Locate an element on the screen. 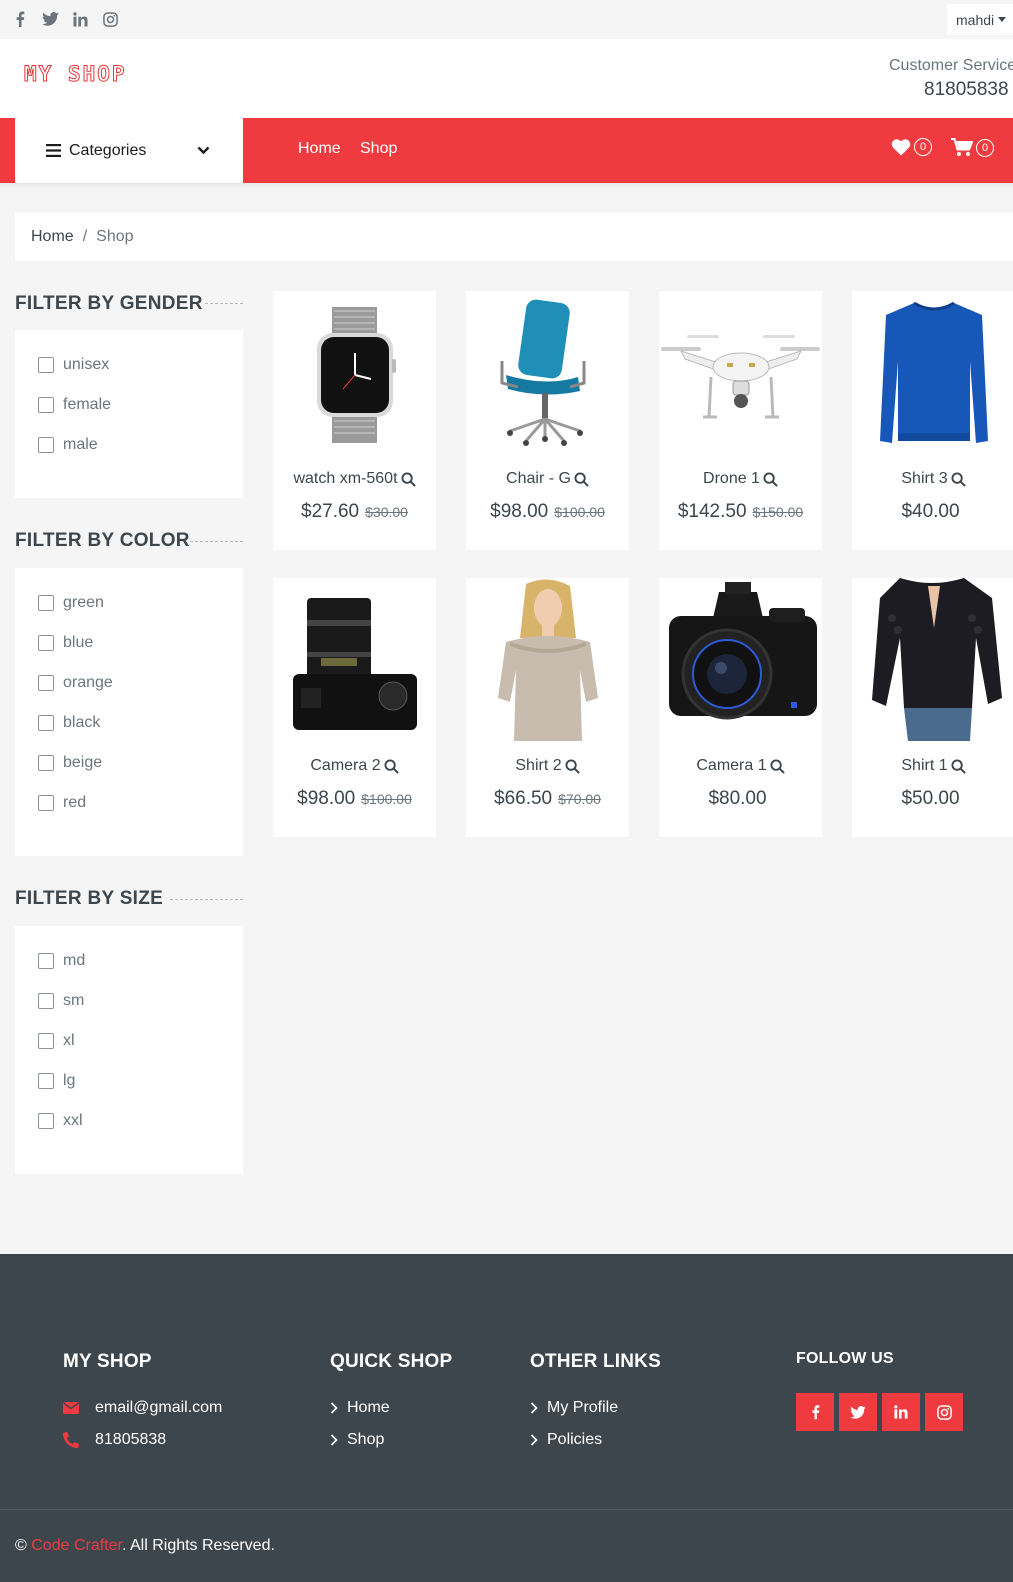  filter-gender-option: unisex is located at coordinates (73, 365).